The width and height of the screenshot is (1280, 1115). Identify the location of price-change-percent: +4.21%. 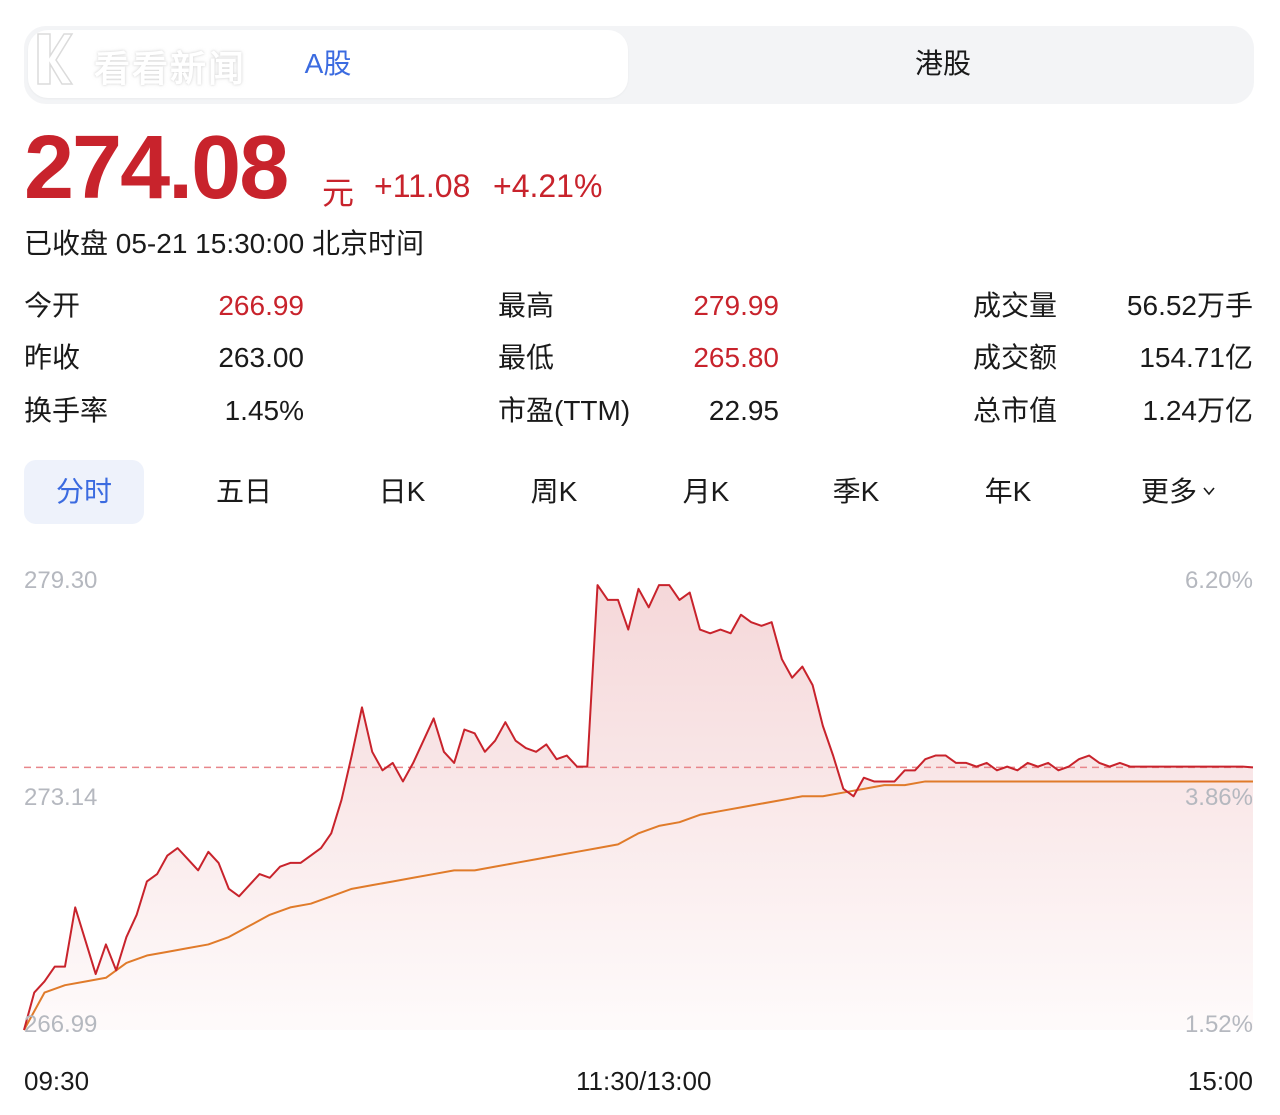
(548, 186).